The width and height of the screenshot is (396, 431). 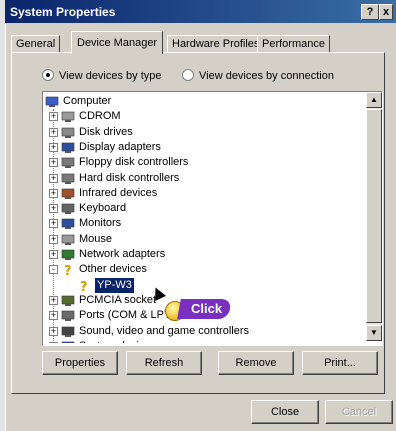 What do you see at coordinates (134, 162) in the screenshot?
I see `tree-item-label: Floppy disk controllers` at bounding box center [134, 162].